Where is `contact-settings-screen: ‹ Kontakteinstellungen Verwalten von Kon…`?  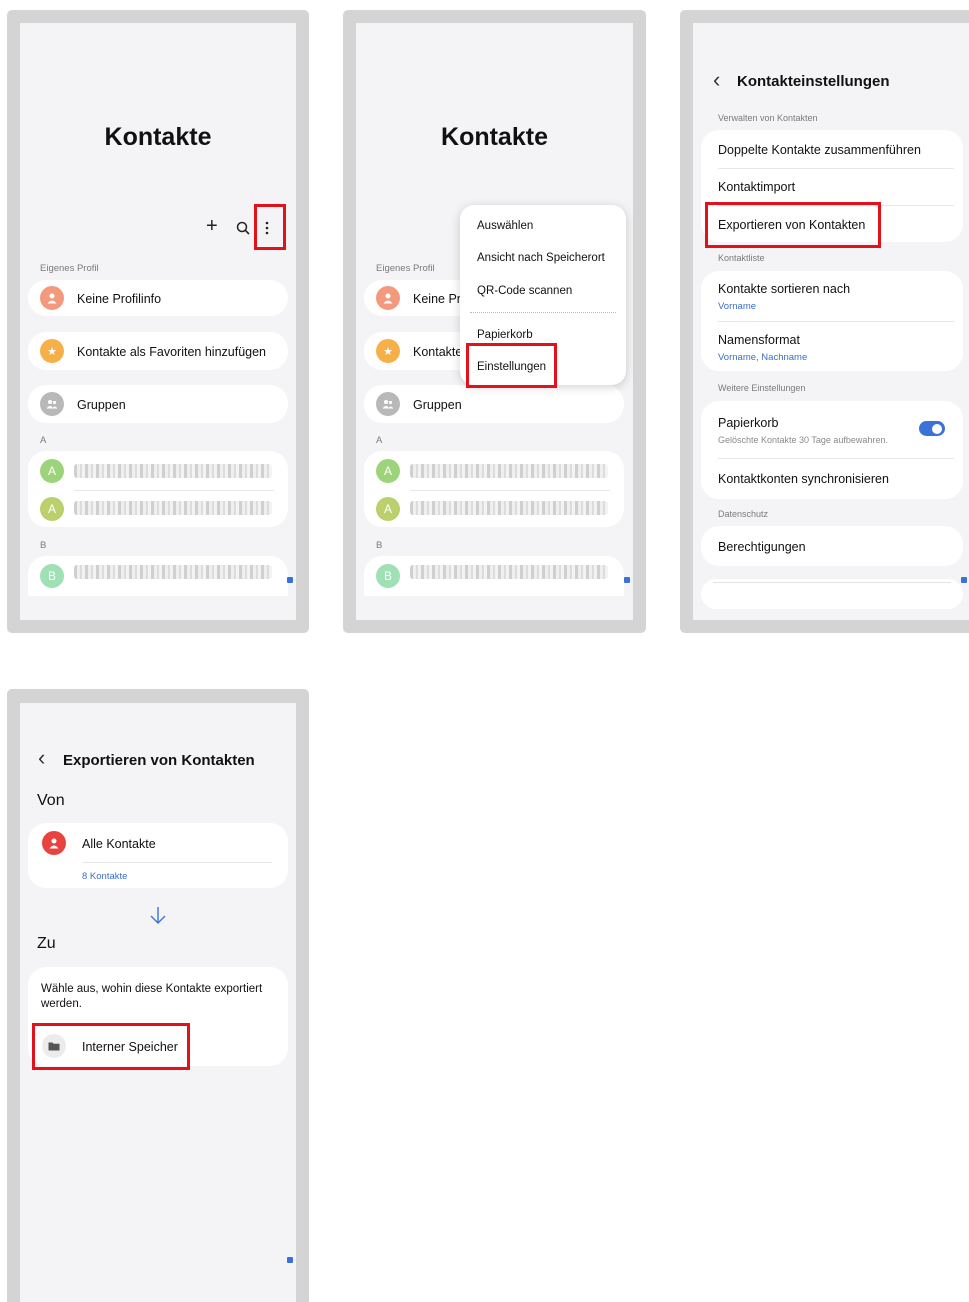 contact-settings-screen: ‹ Kontakteinstellungen Verwalten von Kon… is located at coordinates (831, 321).